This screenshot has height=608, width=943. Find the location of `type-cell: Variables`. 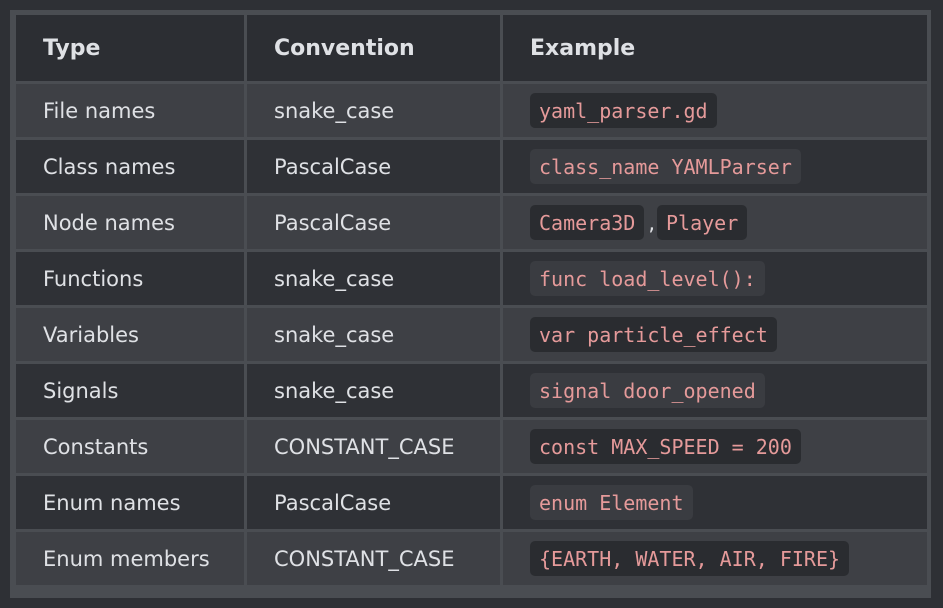

type-cell: Variables is located at coordinates (130, 334).